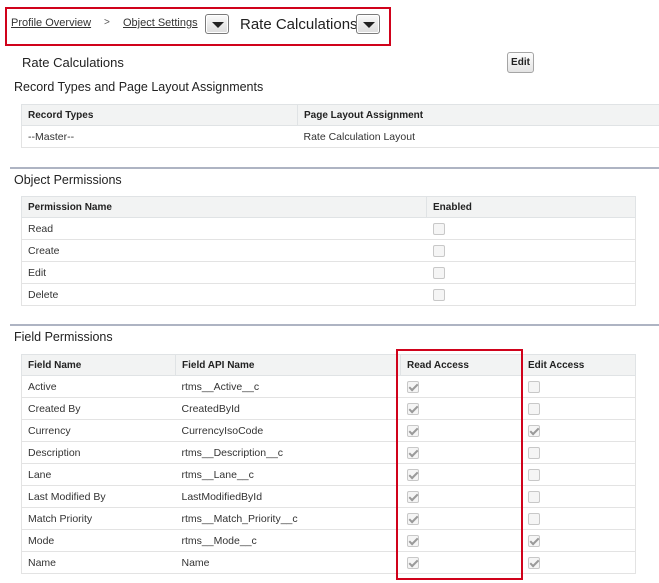 This screenshot has width=659, height=583. I want to click on field-api-name-cell: rtms__Description__c, so click(288, 452).